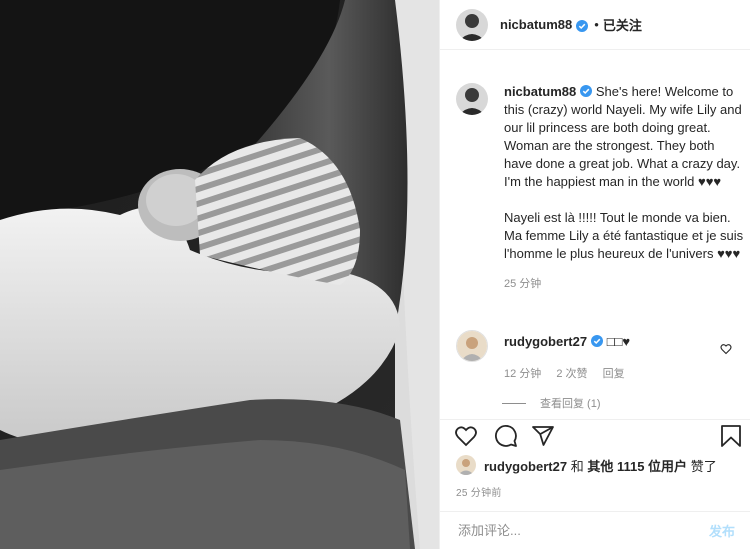  What do you see at coordinates (466, 465) in the screenshot?
I see `liker-avatar` at bounding box center [466, 465].